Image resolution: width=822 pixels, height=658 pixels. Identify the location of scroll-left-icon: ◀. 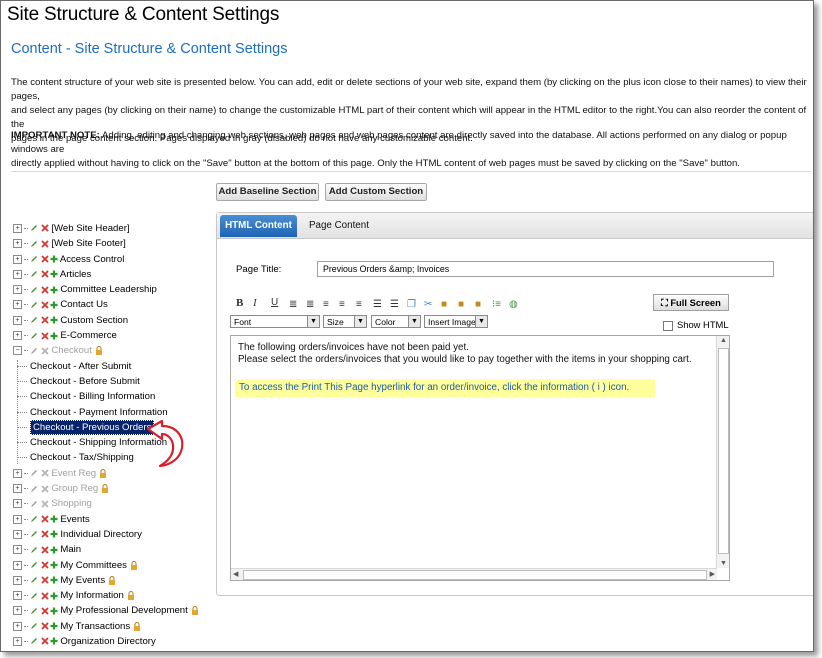
(235, 574).